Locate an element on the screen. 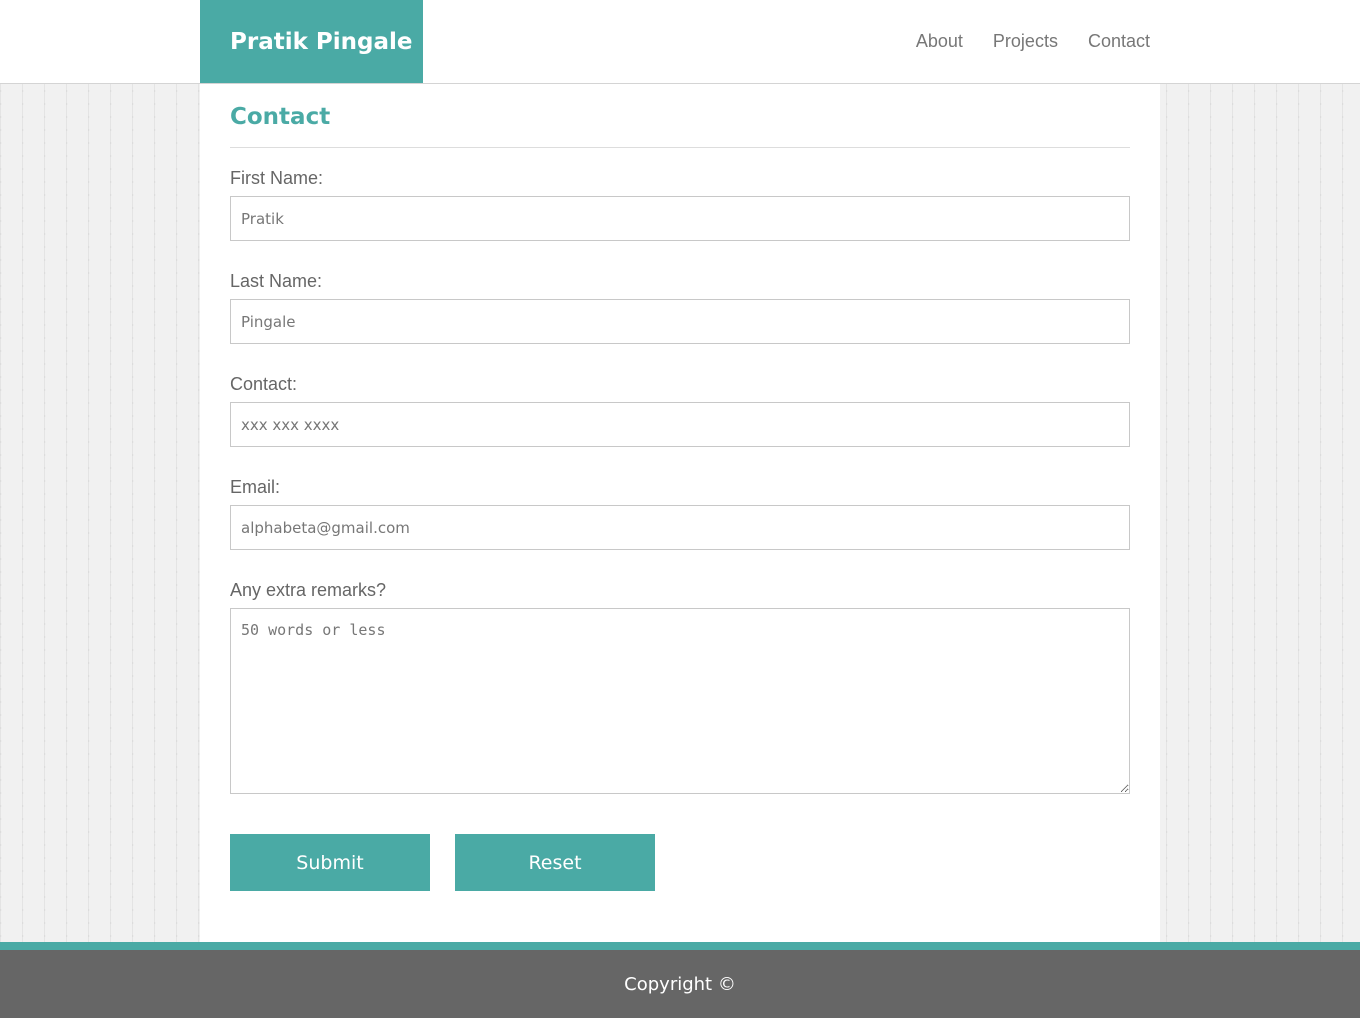 Image resolution: width=1360 pixels, height=1018 pixels. contact-label: Contact: is located at coordinates (264, 384).